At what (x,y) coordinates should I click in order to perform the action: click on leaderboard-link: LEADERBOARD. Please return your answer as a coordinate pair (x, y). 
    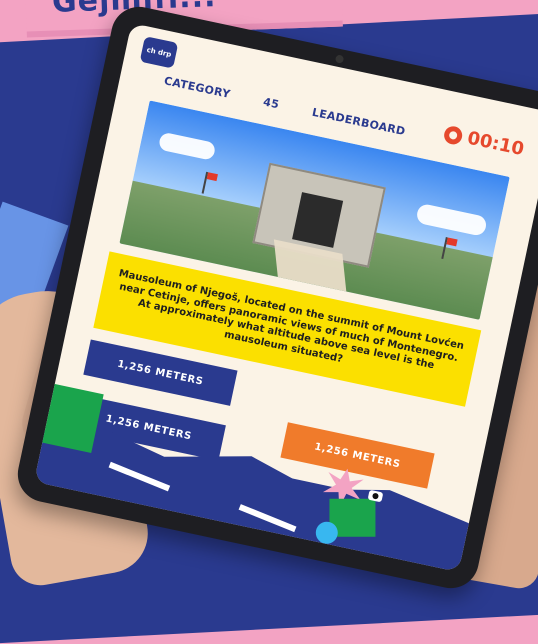
    Looking at the image, I should click on (359, 121).